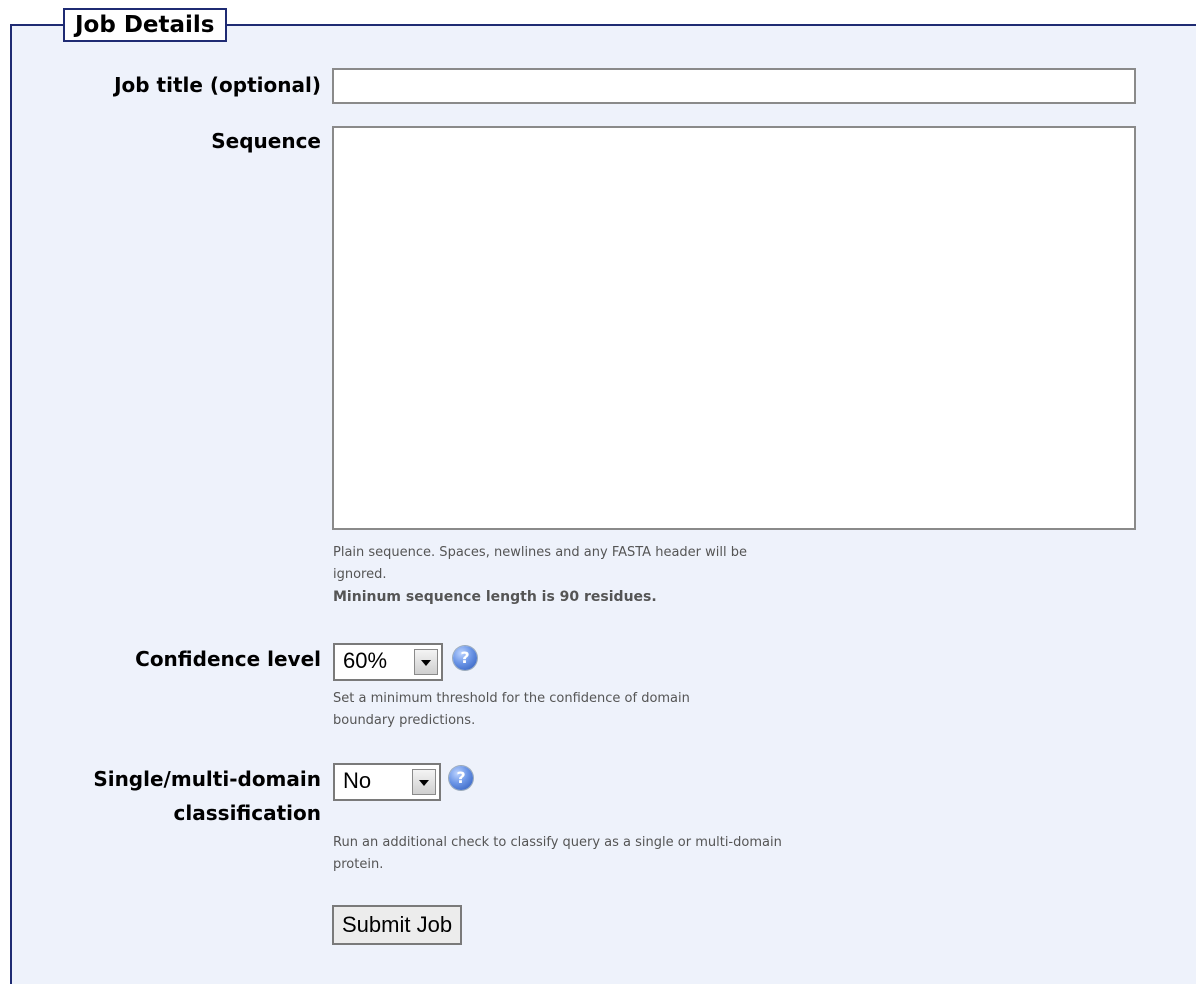 The height and width of the screenshot is (984, 1196). What do you see at coordinates (387, 782) in the screenshot?
I see `classification-select: No` at bounding box center [387, 782].